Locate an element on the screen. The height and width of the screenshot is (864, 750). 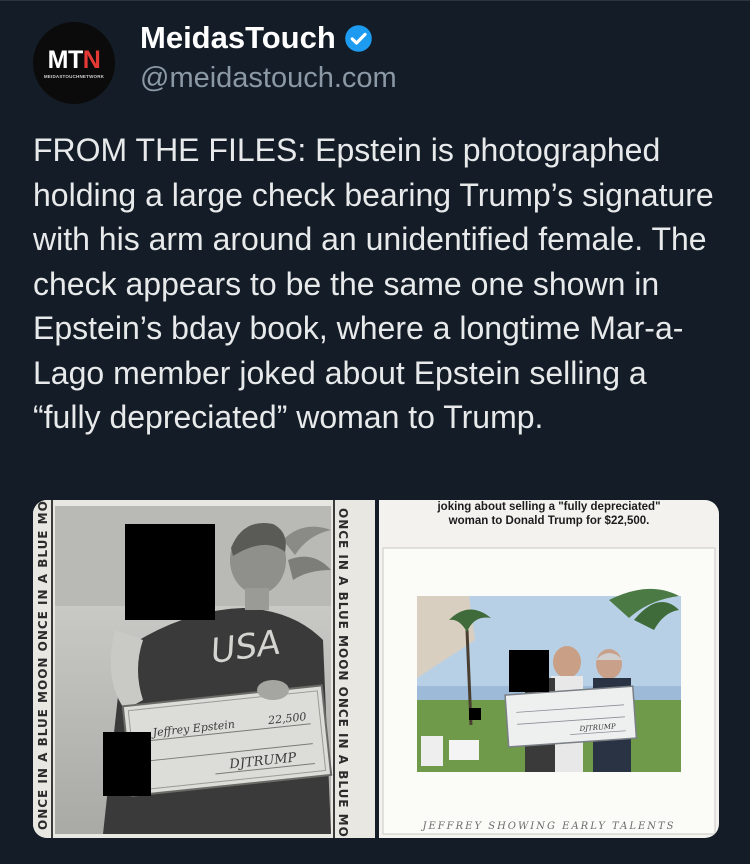
author-name-row: MeidasTouch is located at coordinates (256, 38).